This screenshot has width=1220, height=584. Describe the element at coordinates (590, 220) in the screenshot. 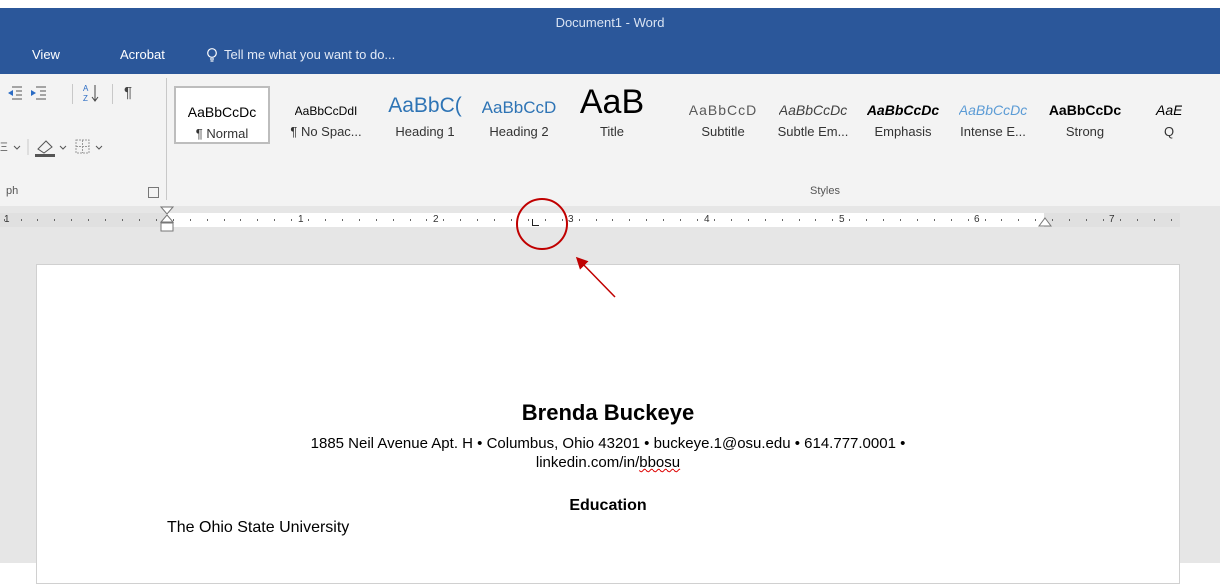

I see `ruler-bar: 1 1 2 3 4 5 6 7` at that location.